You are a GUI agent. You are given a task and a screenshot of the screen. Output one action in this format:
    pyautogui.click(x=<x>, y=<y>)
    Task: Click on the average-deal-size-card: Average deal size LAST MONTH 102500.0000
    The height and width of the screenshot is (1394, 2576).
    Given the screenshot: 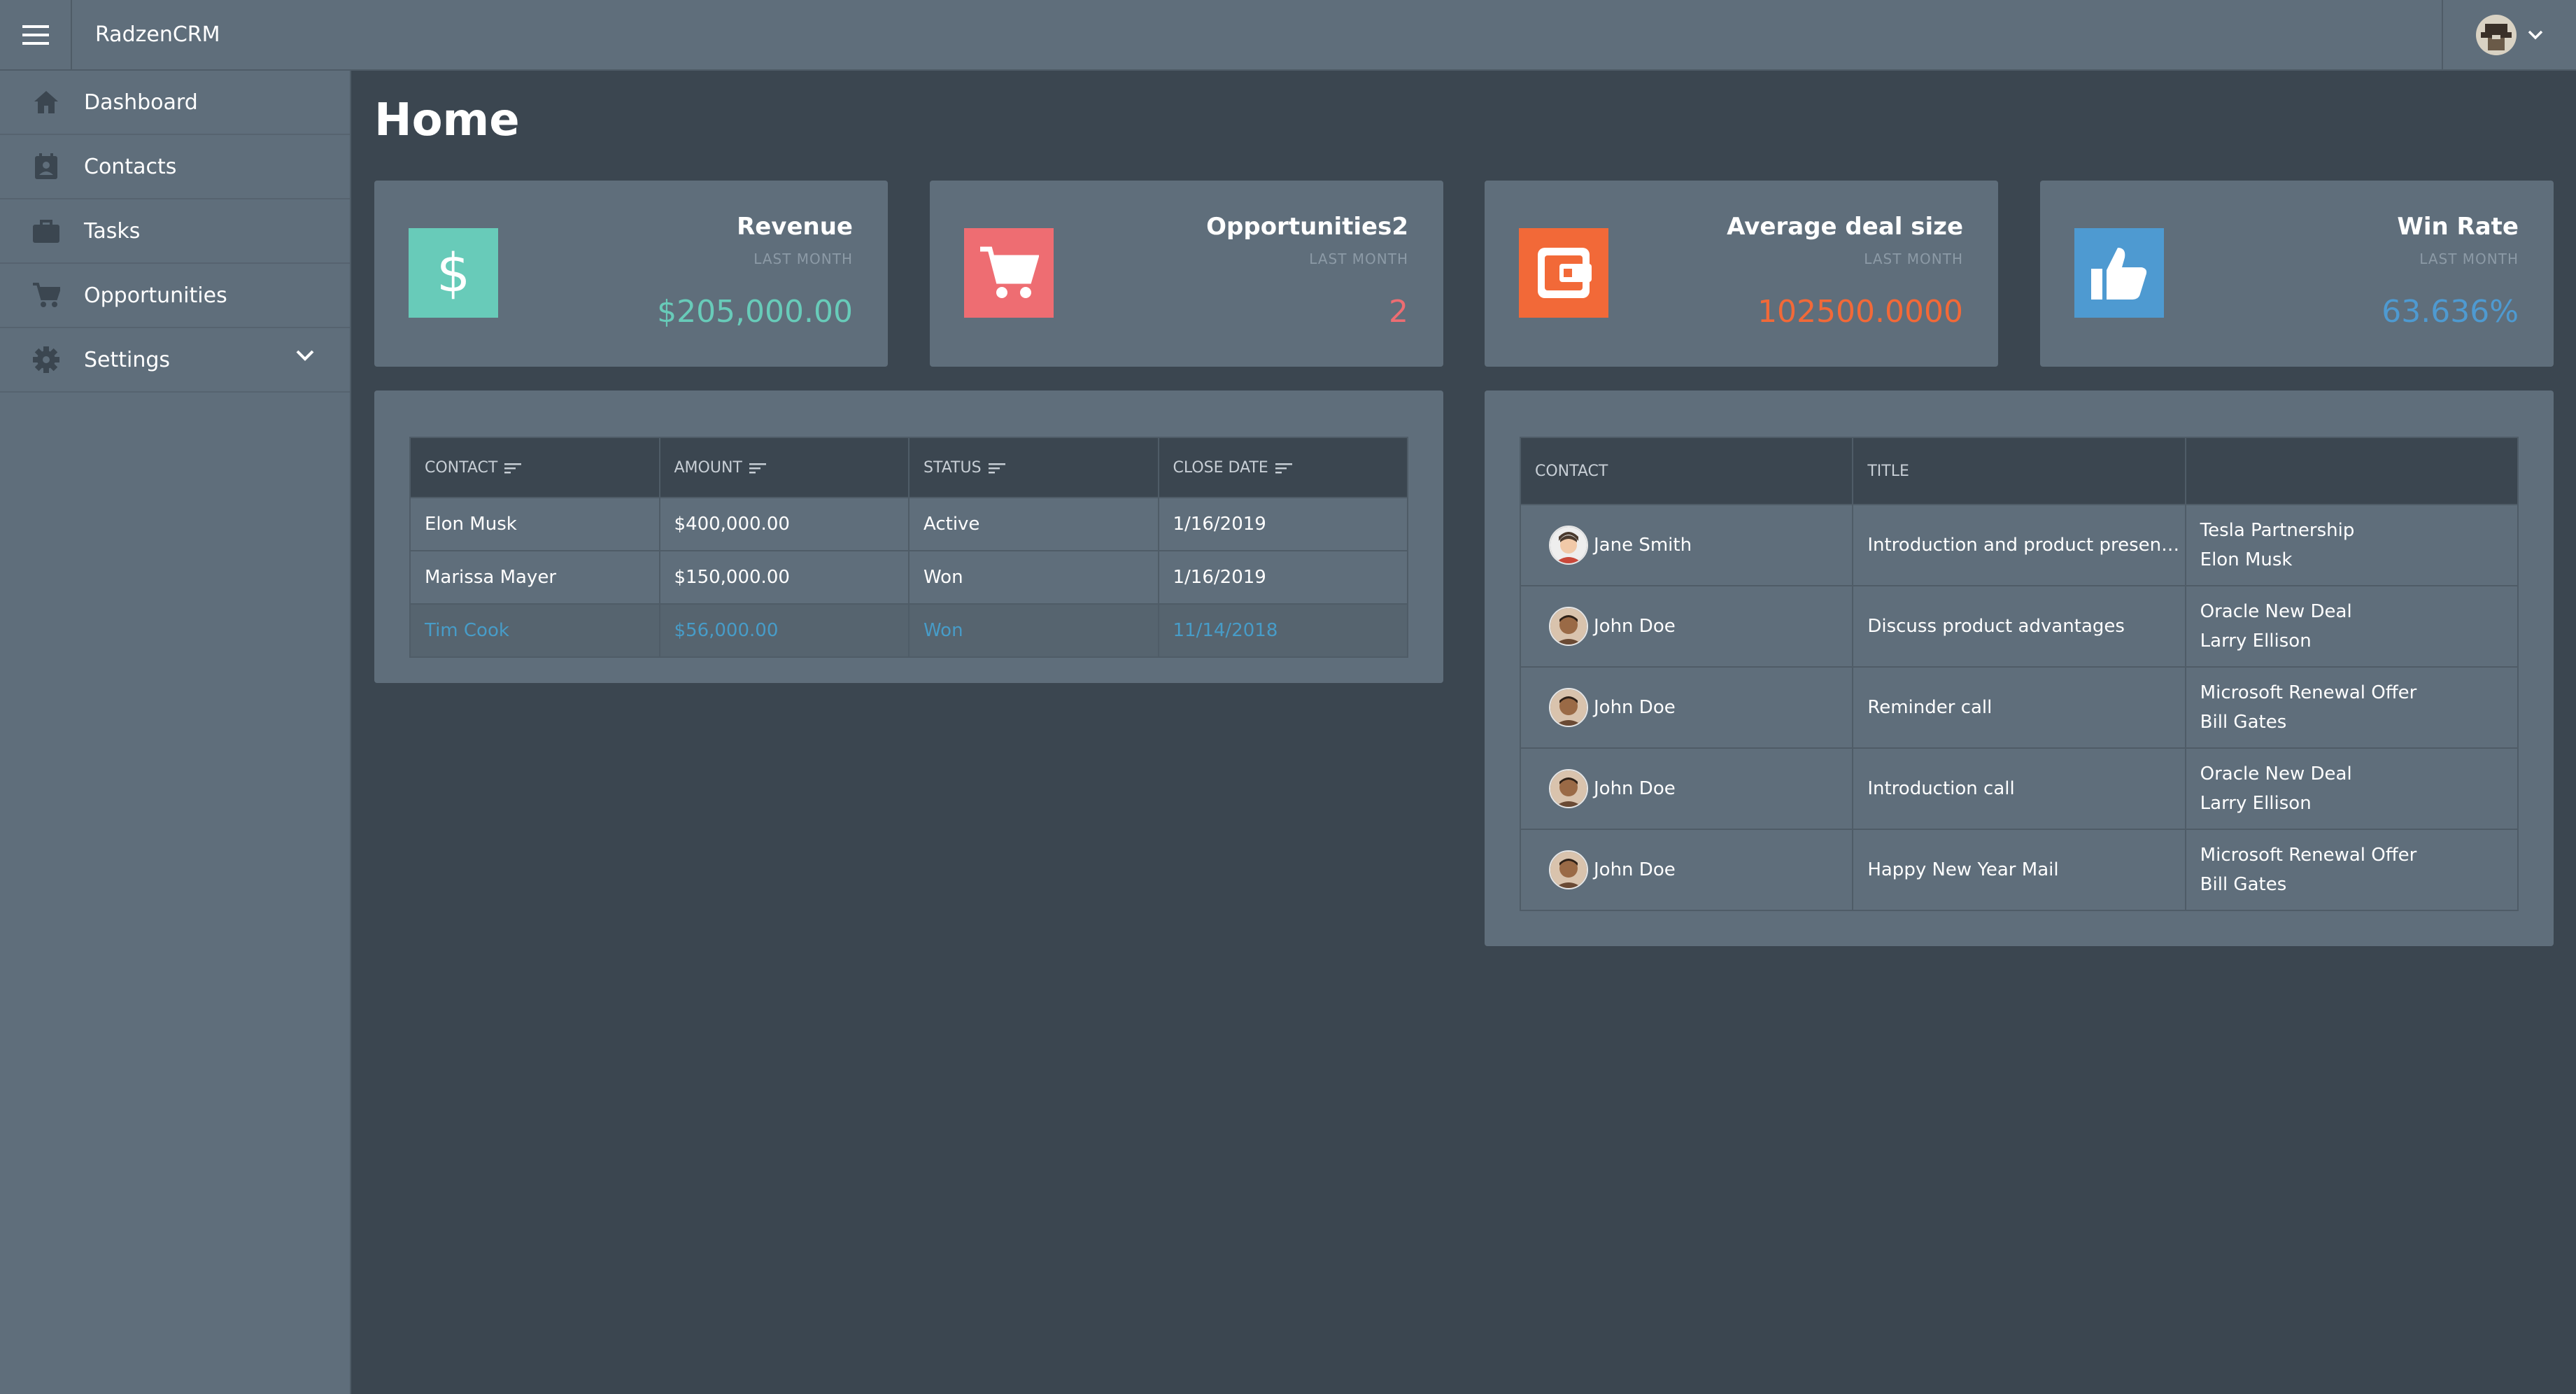 What is the action you would take?
    pyautogui.click(x=1741, y=274)
    